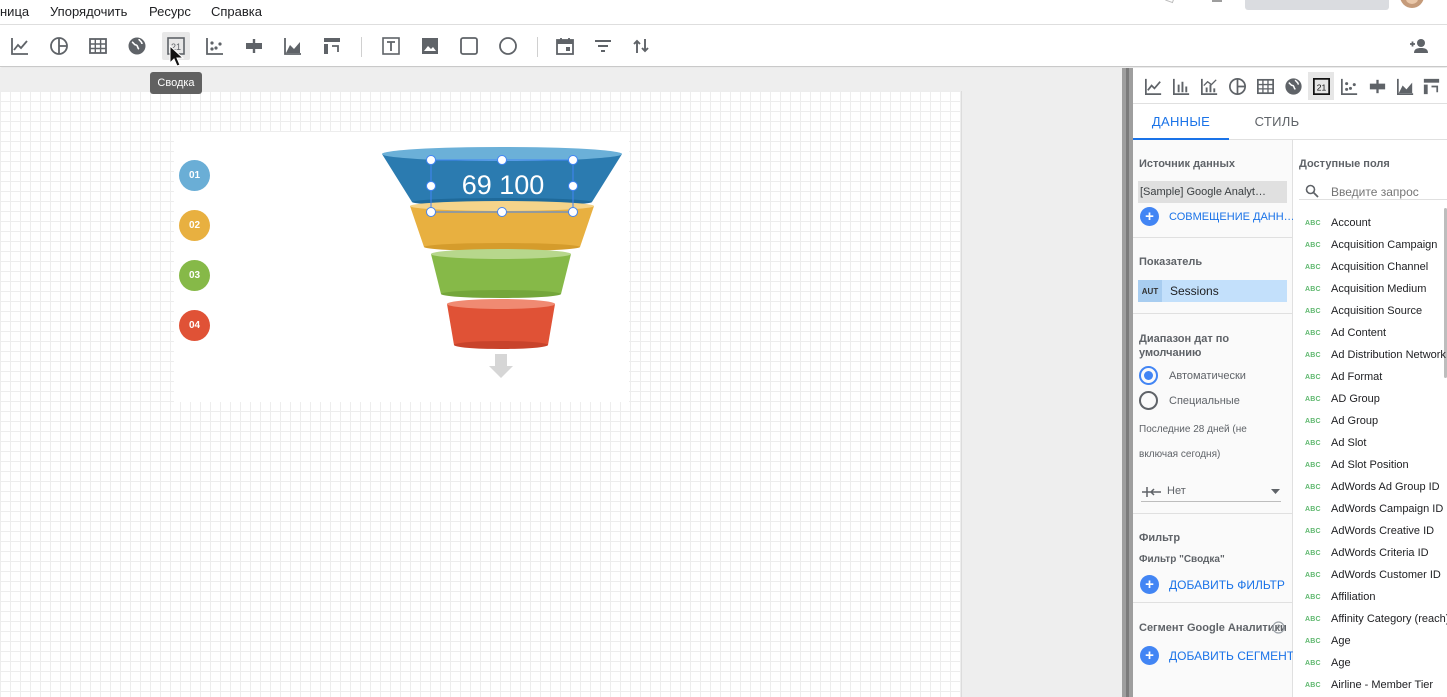  Describe the element at coordinates (1213, 628) in the screenshot. I see `segment-title: Сегмент Google Аналитики` at that location.